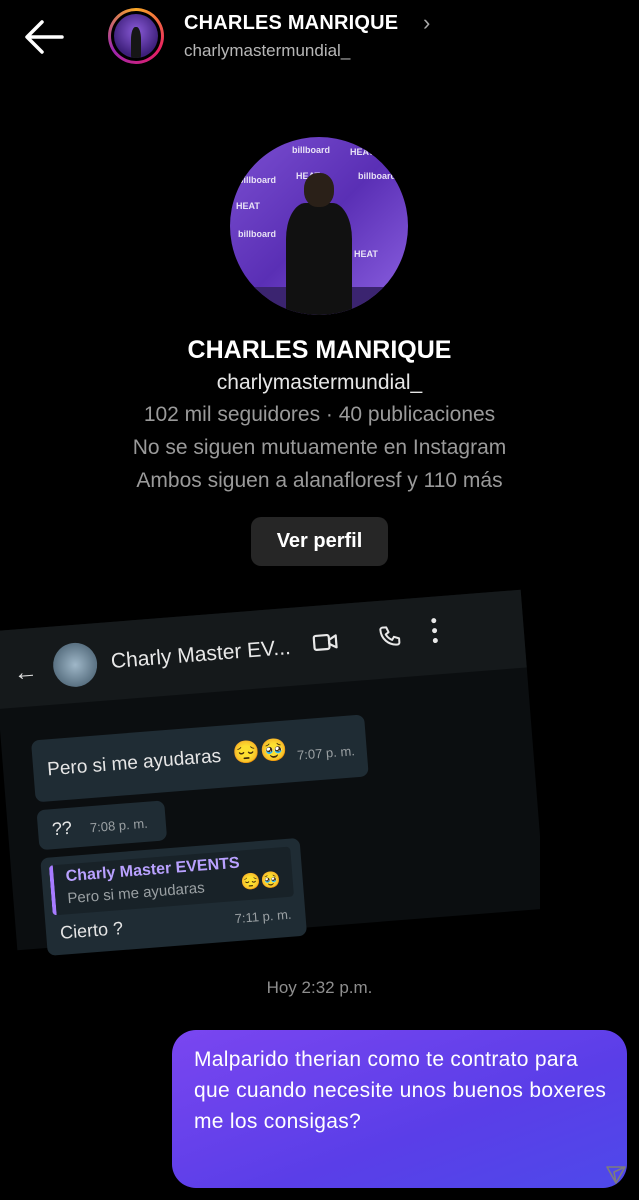 This screenshot has height=1200, width=639. Describe the element at coordinates (44, 37) in the screenshot. I see `arrow-left-icon` at that location.